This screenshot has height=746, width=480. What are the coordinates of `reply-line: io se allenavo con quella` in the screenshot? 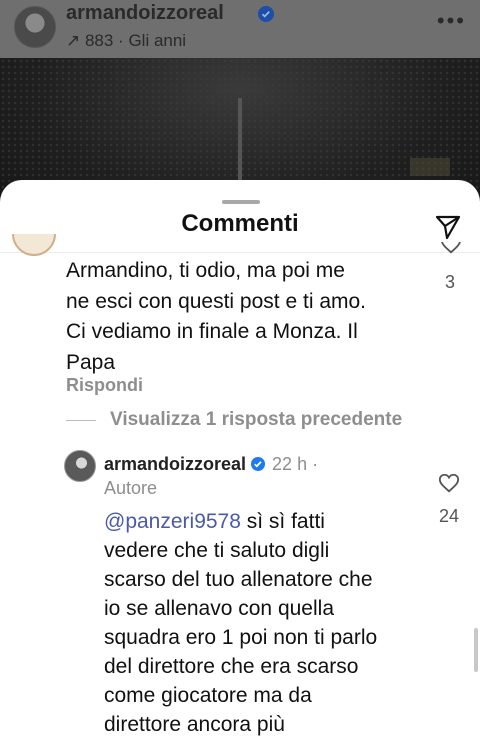 It's located at (219, 608).